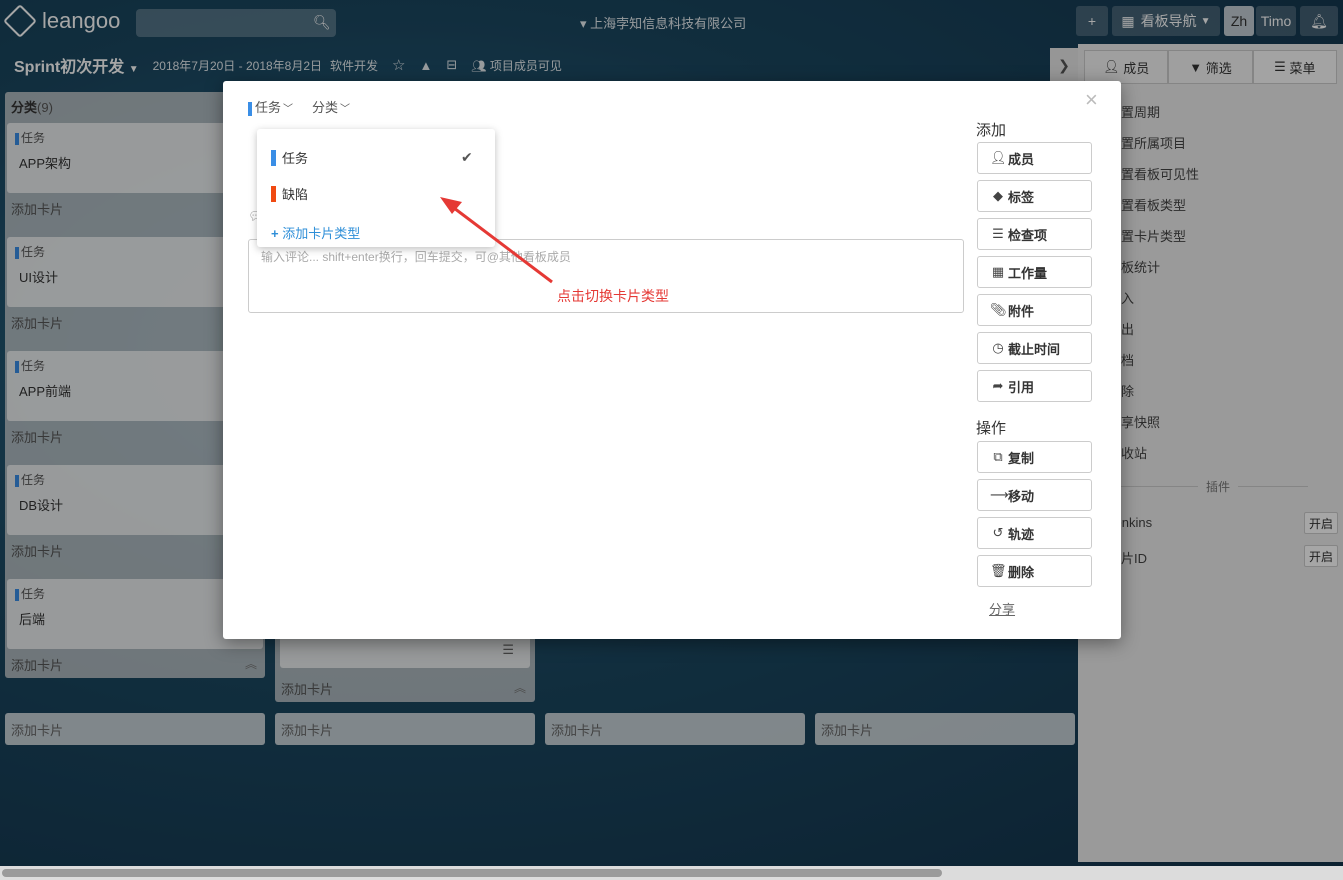 The height and width of the screenshot is (880, 1343). I want to click on dropdown-item-bug: 缺陷, so click(289, 193).